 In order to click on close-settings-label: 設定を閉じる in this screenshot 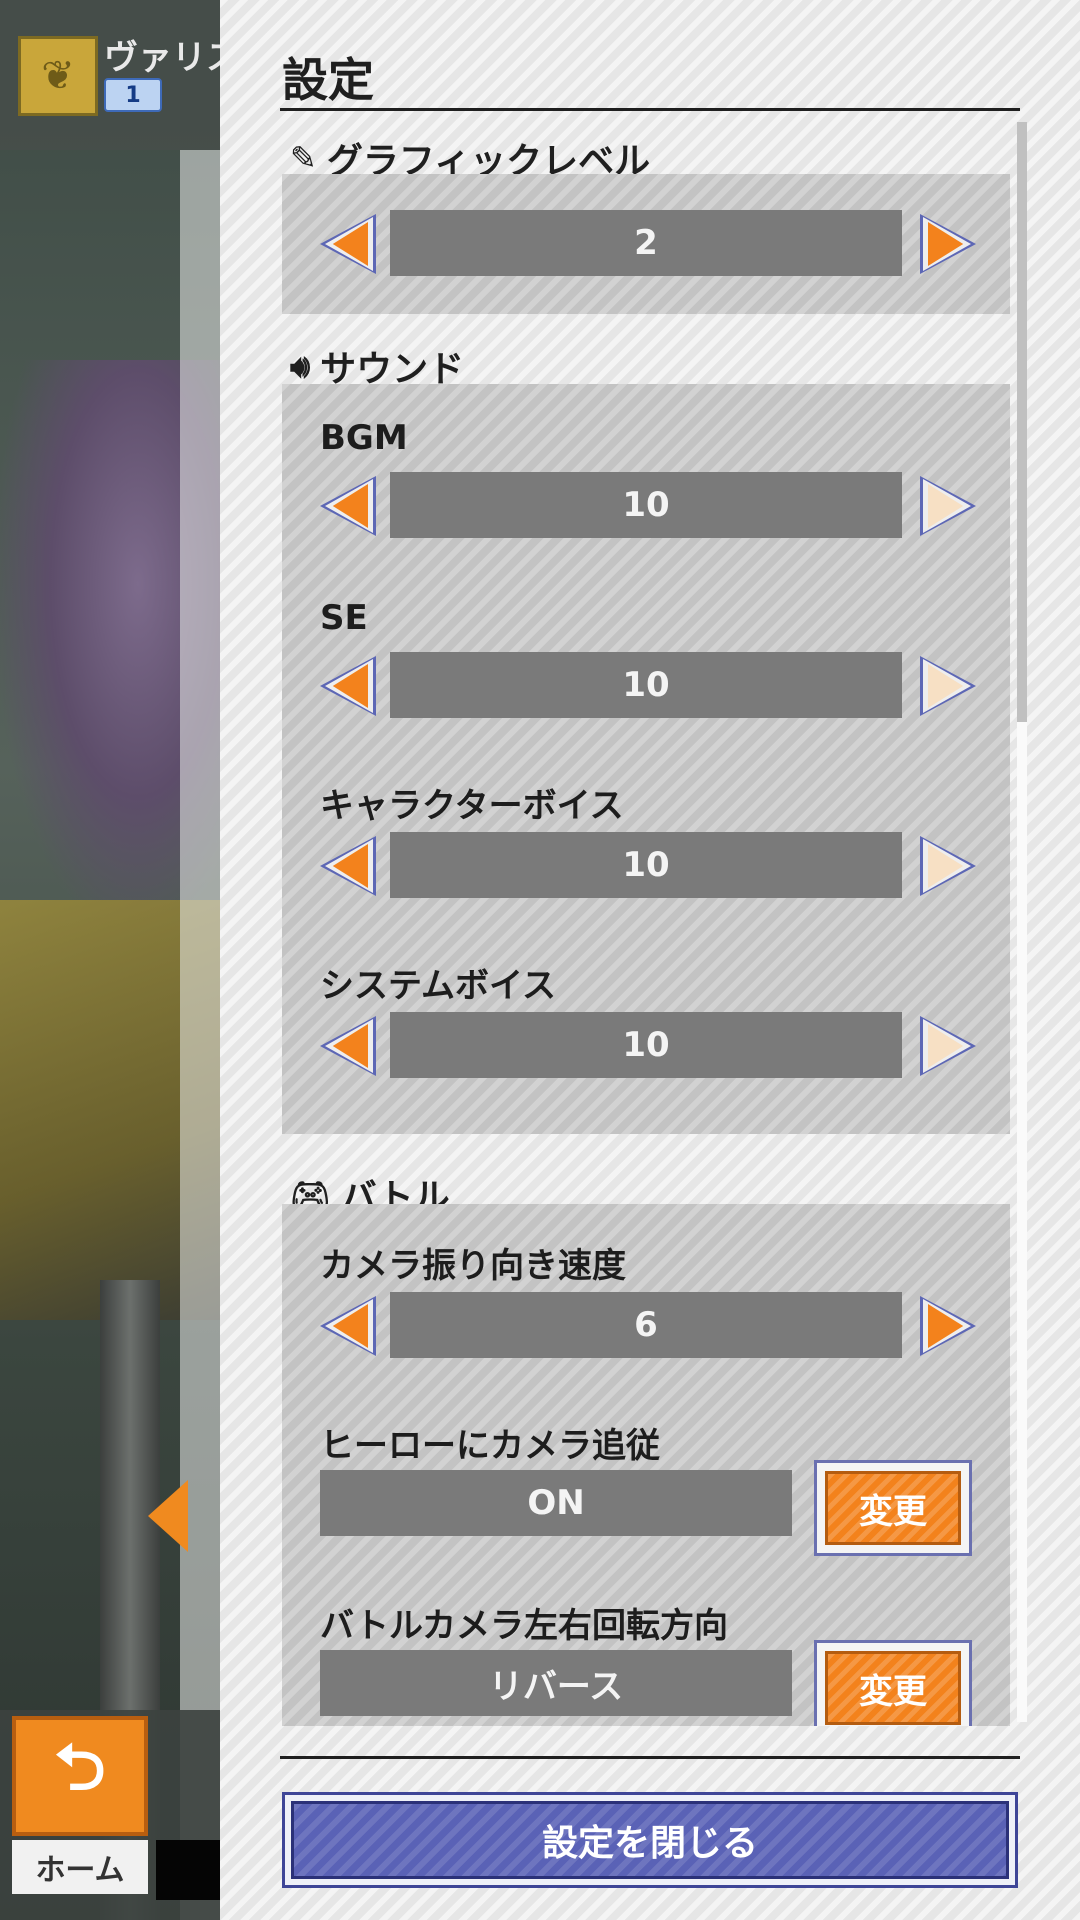, I will do `click(650, 1840)`.